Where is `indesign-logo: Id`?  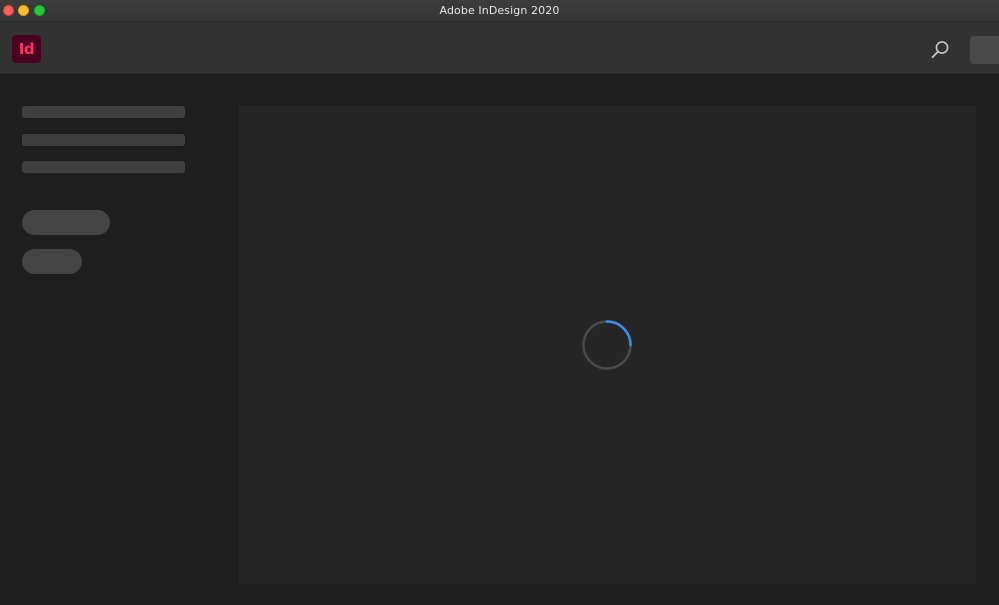 indesign-logo: Id is located at coordinates (26, 49).